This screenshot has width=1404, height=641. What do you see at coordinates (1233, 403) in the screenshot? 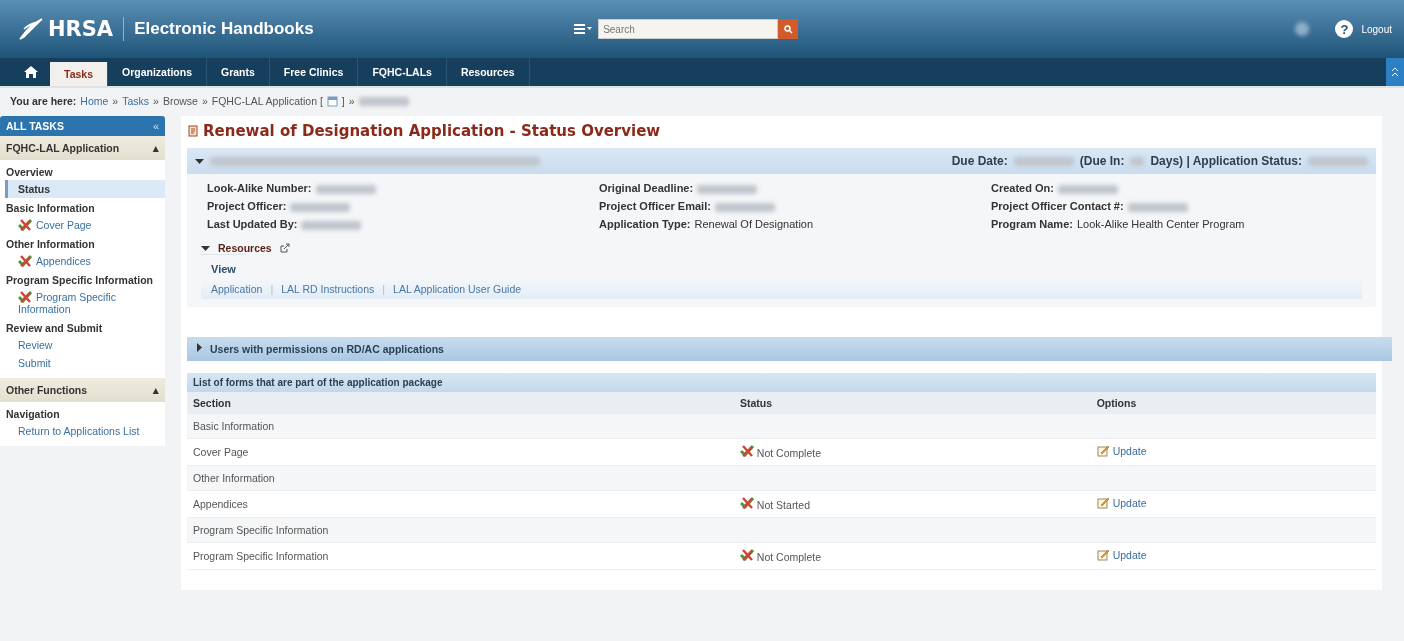
I see `column-header: Options` at bounding box center [1233, 403].